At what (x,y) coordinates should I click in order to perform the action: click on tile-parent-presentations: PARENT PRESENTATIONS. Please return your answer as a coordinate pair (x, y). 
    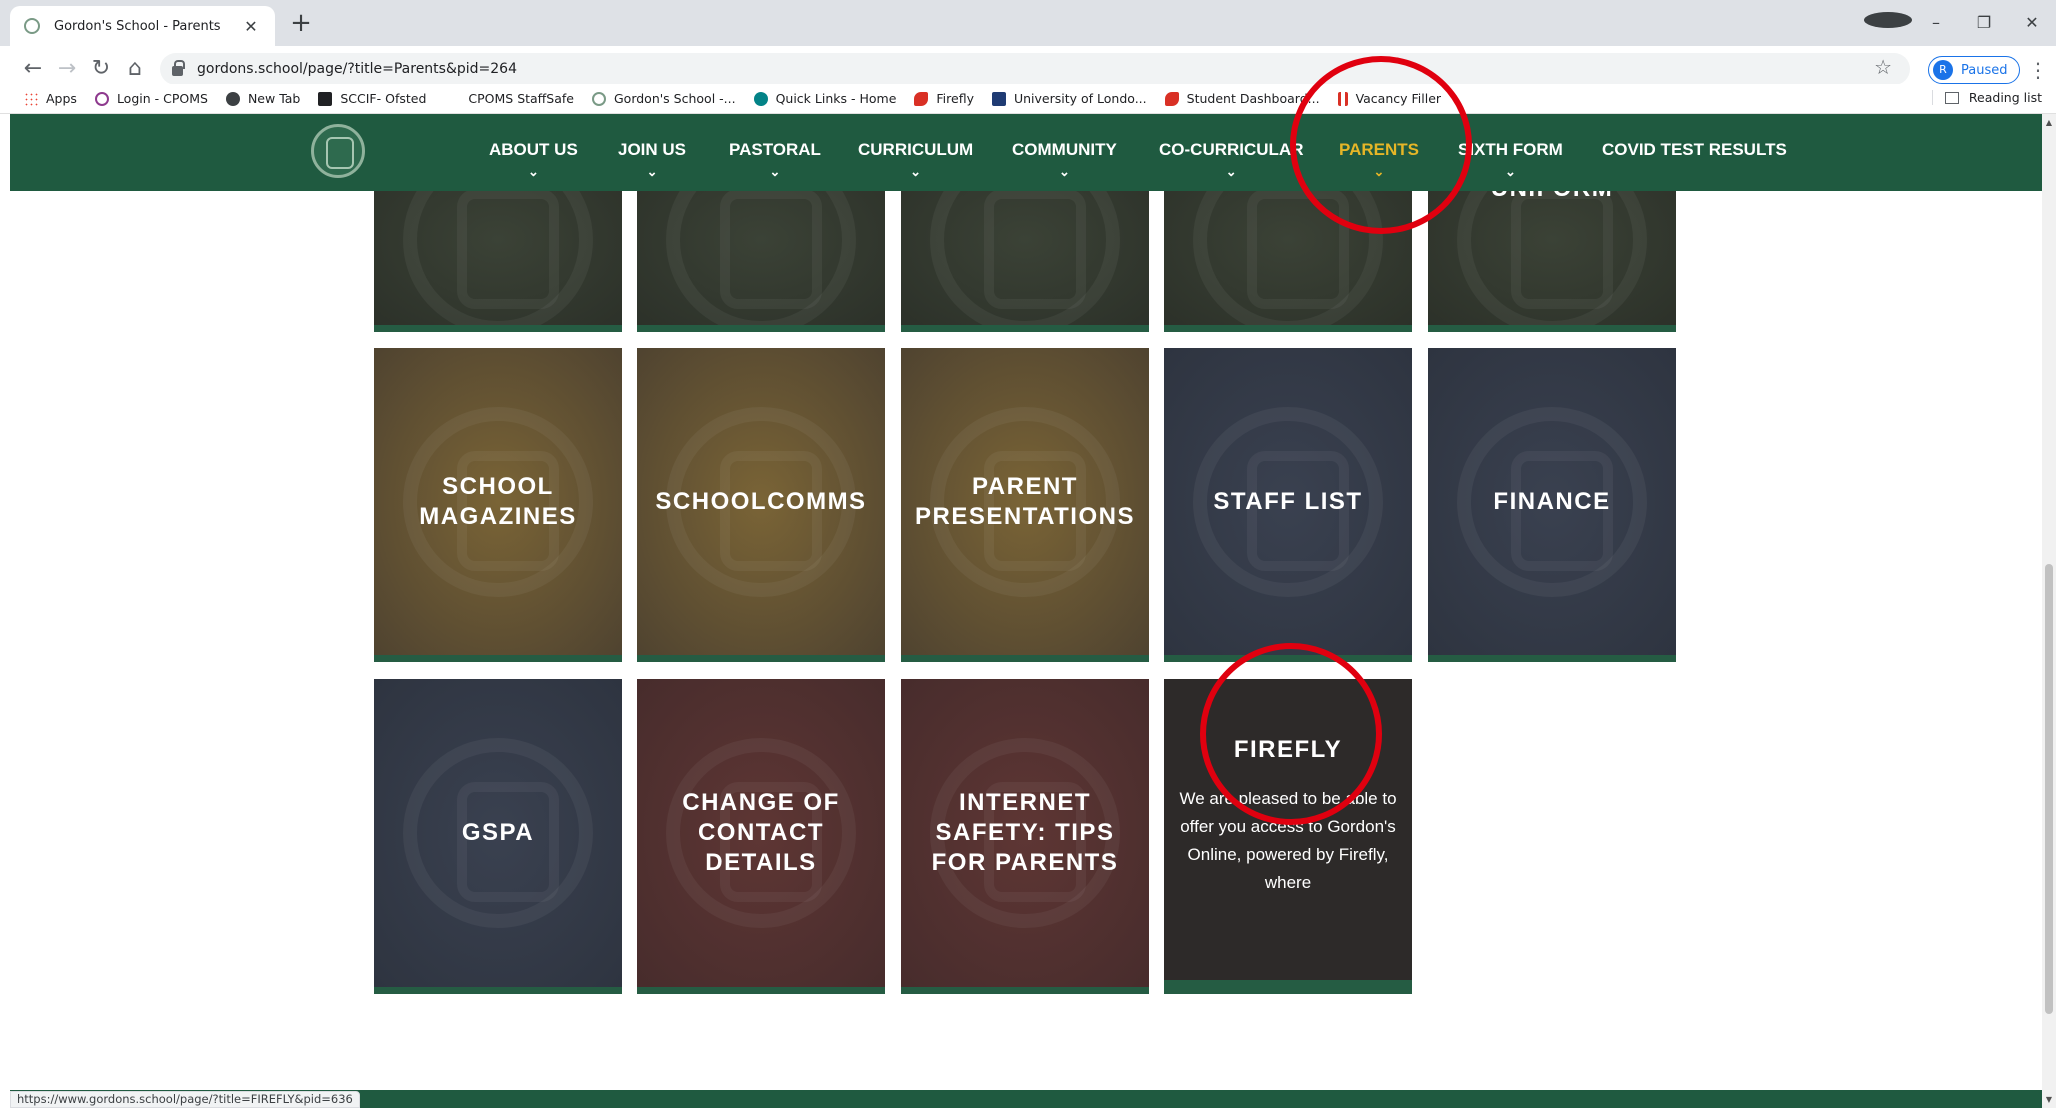
    Looking at the image, I should click on (1025, 505).